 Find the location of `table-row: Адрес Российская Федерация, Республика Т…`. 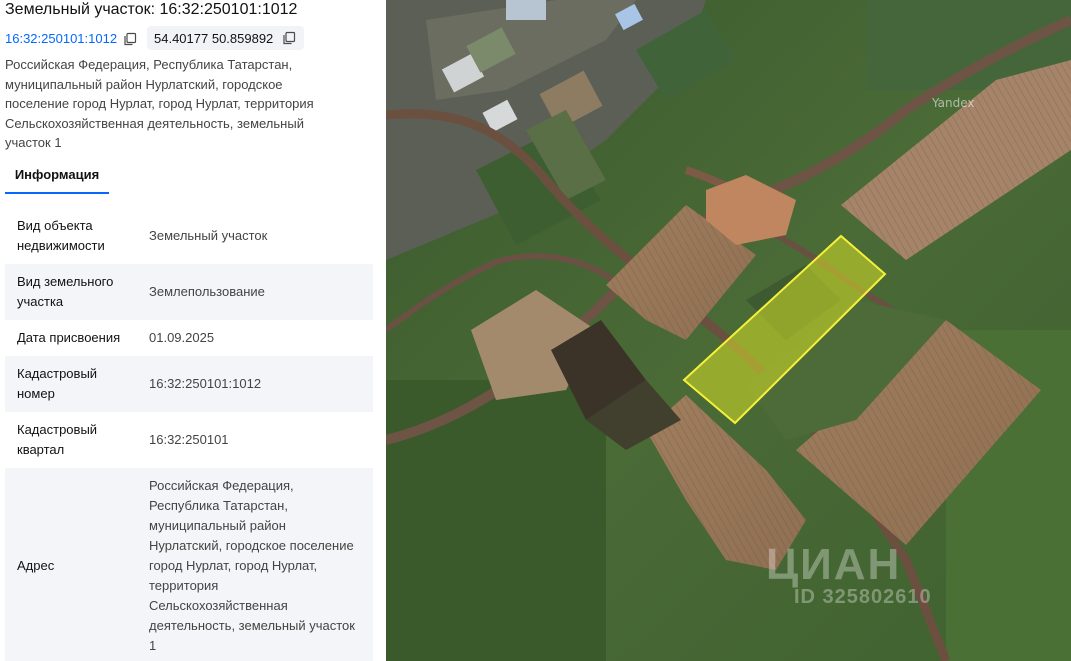

table-row: Адрес Российская Федерация, Республика Т… is located at coordinates (189, 564).